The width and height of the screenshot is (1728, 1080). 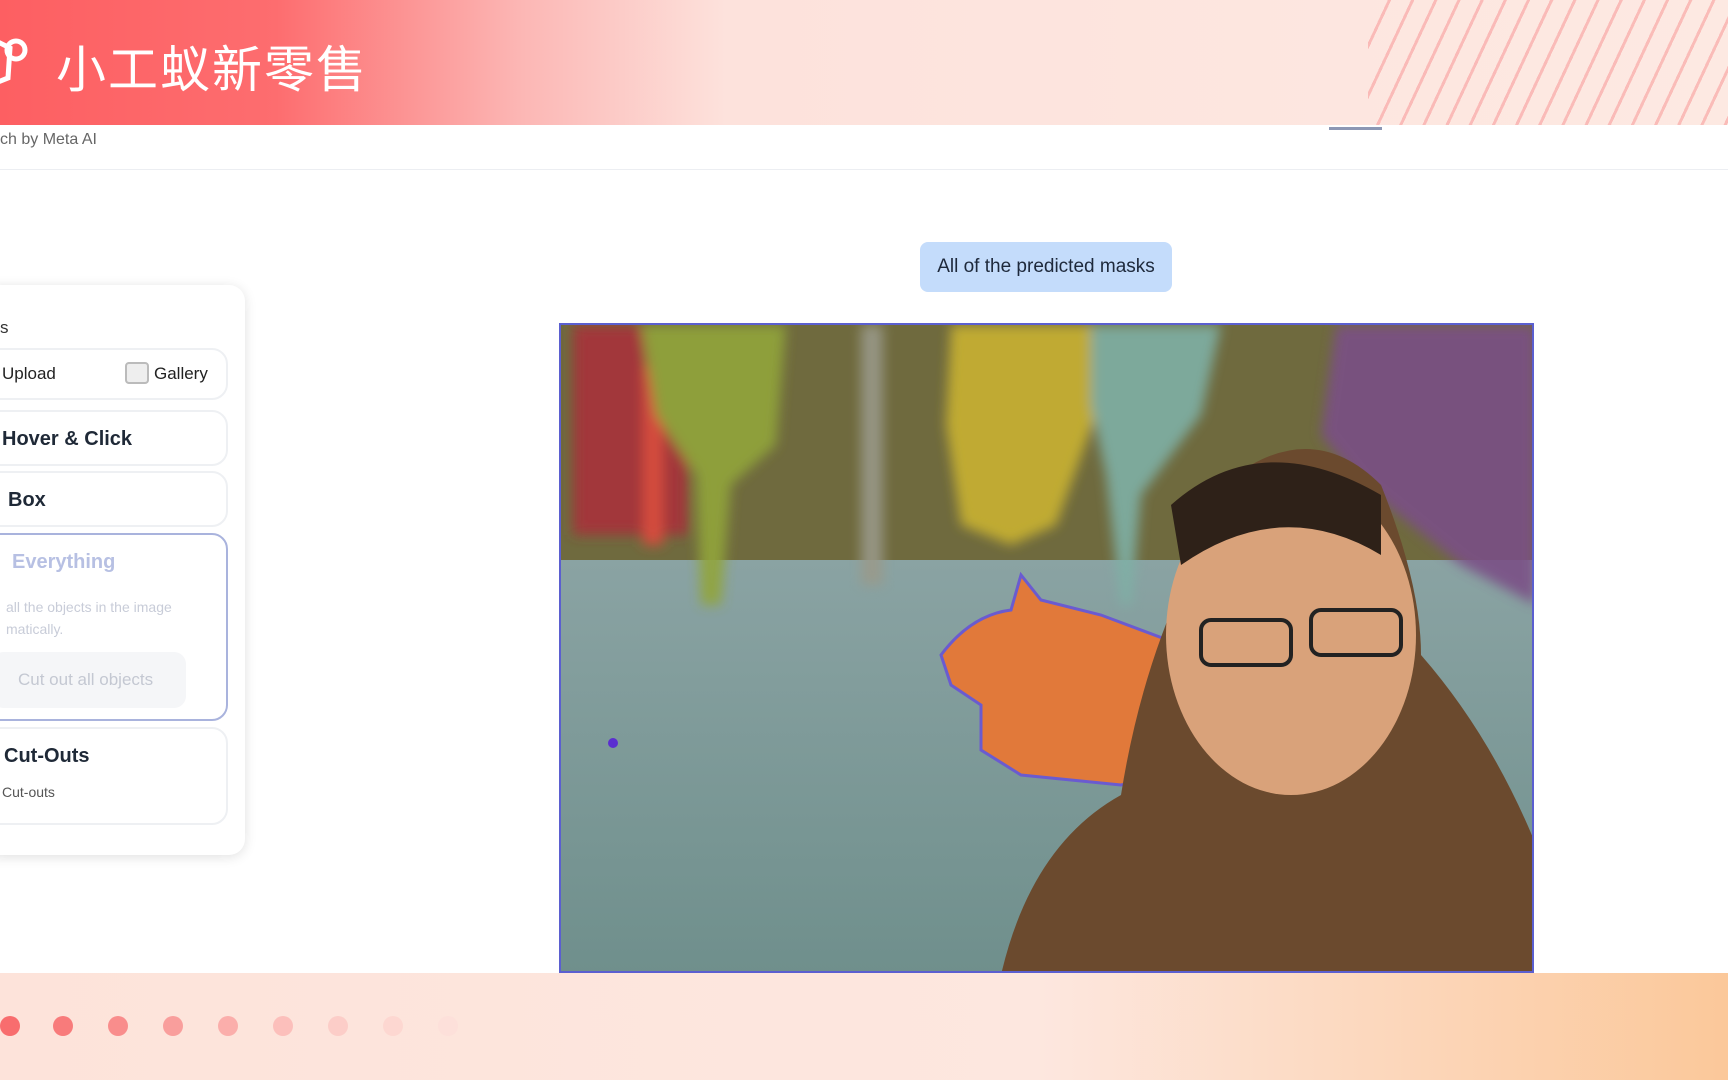 What do you see at coordinates (64, 562) in the screenshot?
I see `everything-title: Everything` at bounding box center [64, 562].